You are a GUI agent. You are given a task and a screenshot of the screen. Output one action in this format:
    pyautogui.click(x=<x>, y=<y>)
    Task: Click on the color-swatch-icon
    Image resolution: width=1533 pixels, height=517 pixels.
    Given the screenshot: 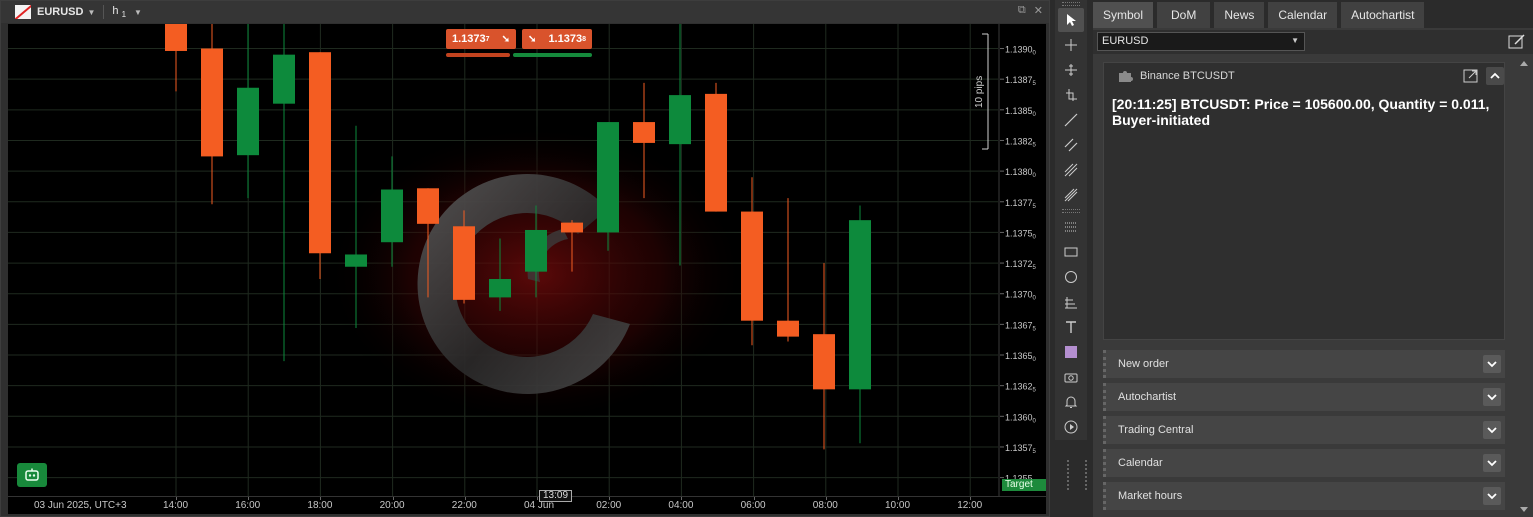 What is the action you would take?
    pyautogui.click(x=1071, y=352)
    